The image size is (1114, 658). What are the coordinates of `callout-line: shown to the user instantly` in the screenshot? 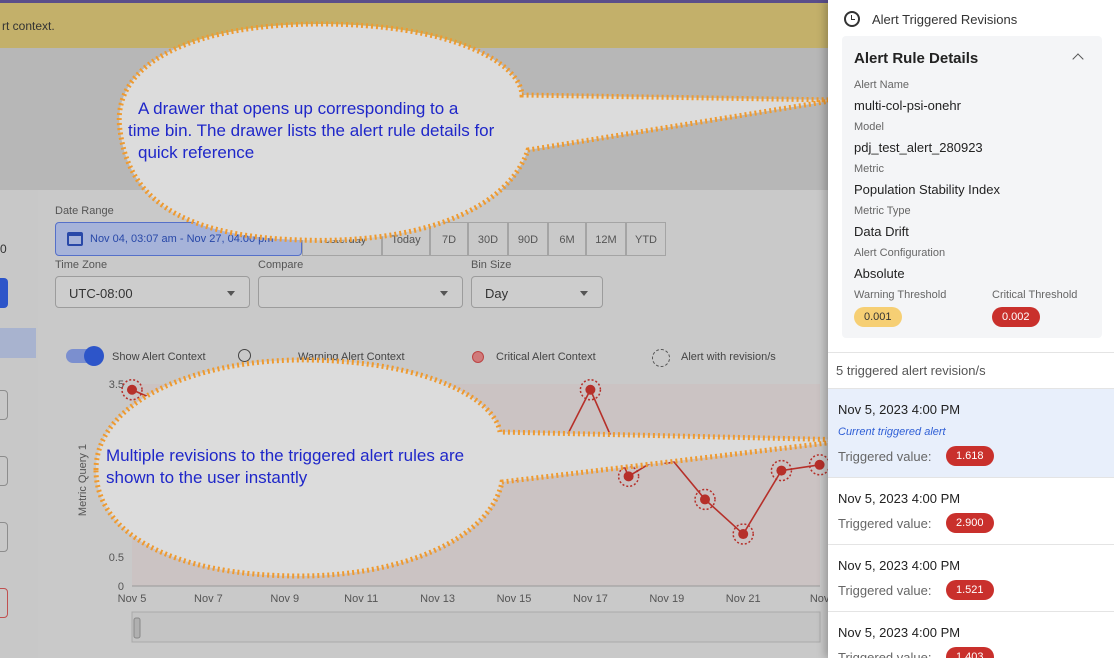 It's located at (207, 477).